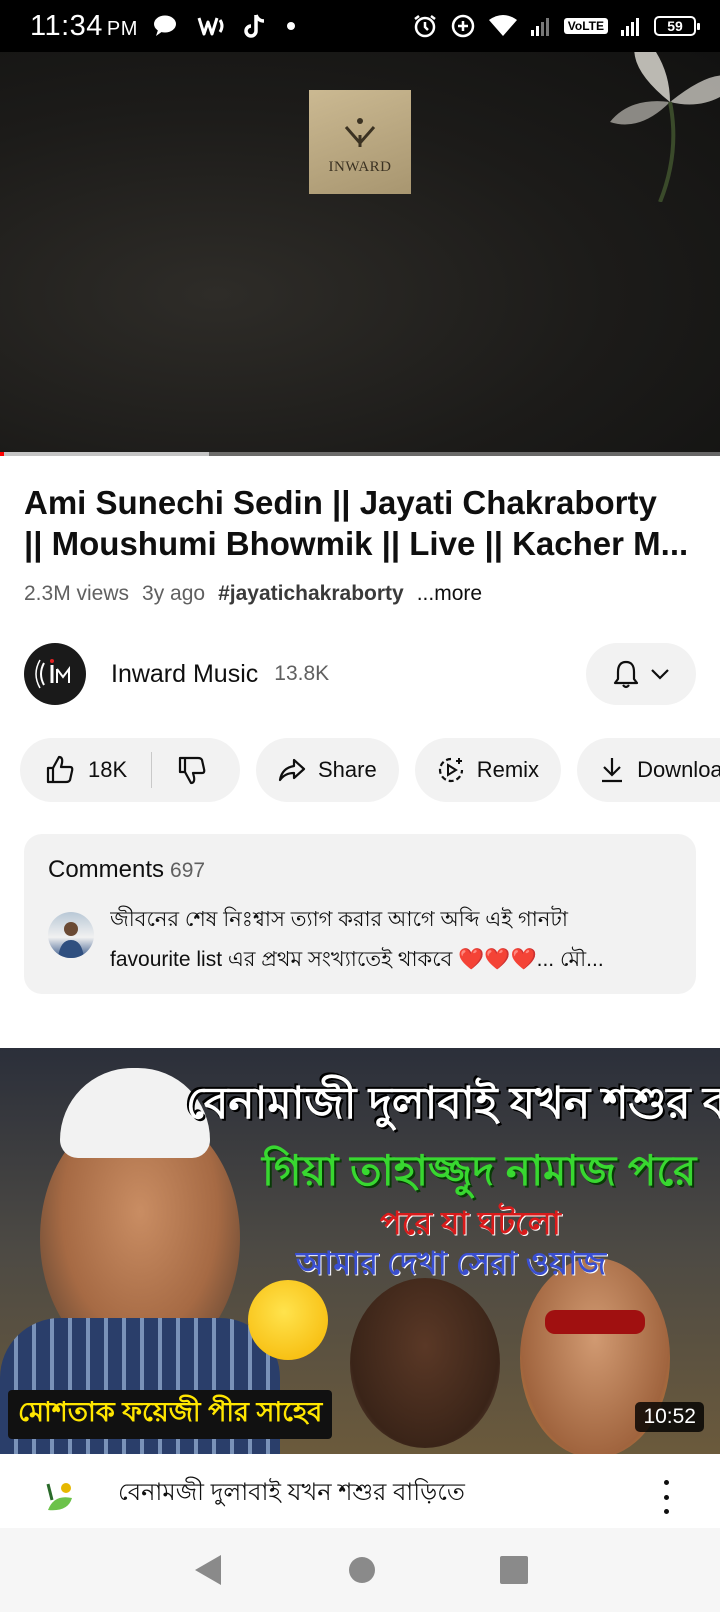  What do you see at coordinates (174, 593) in the screenshot?
I see `upload-age: 3y ago` at bounding box center [174, 593].